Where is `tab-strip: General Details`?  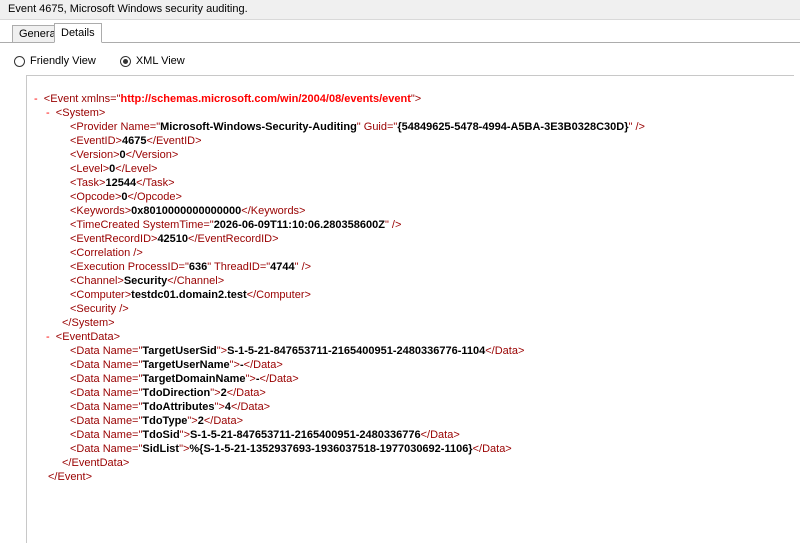
tab-strip: General Details is located at coordinates (400, 32).